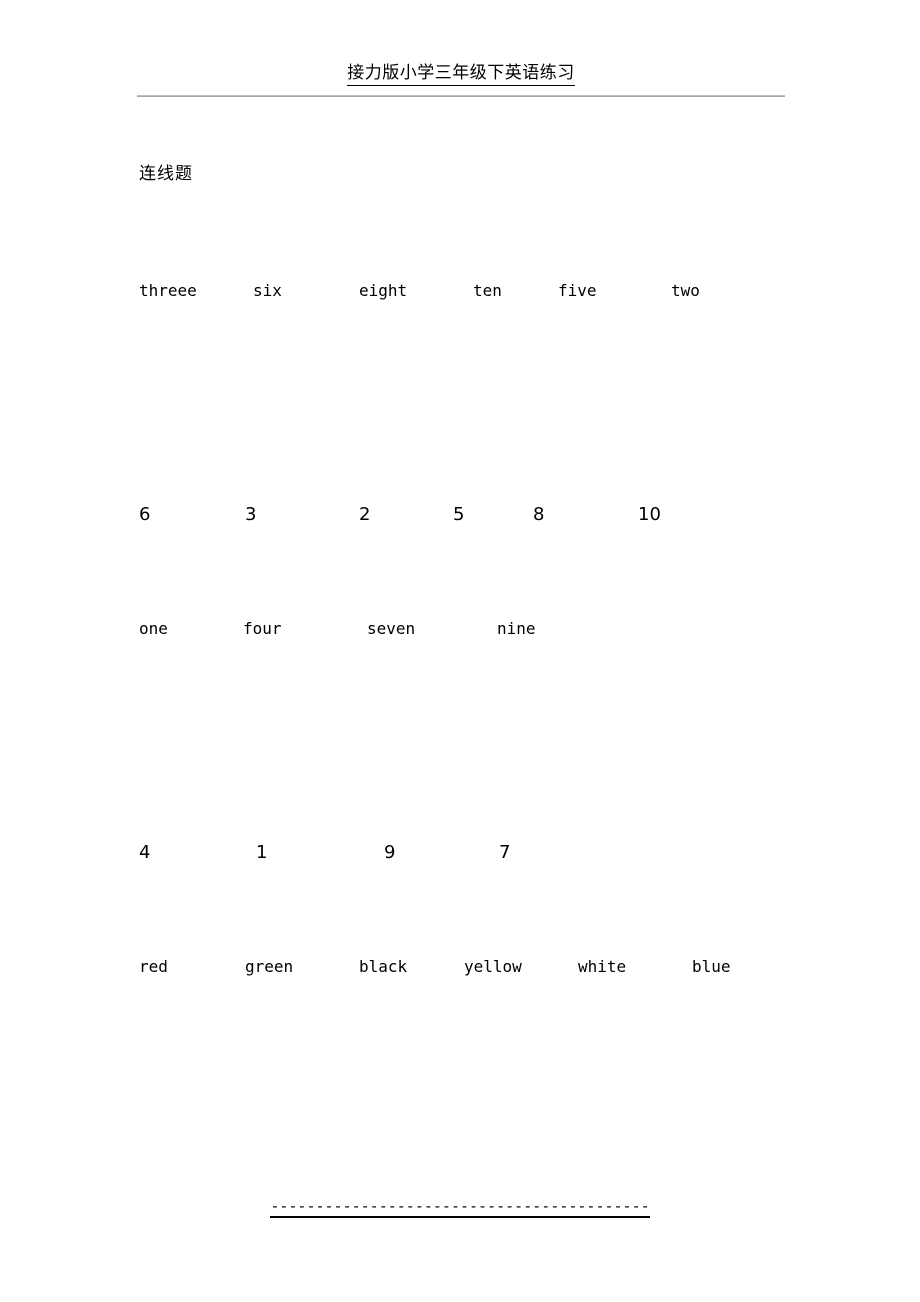 The image size is (920, 1302). What do you see at coordinates (516, 629) in the screenshot?
I see `word-item: nine` at bounding box center [516, 629].